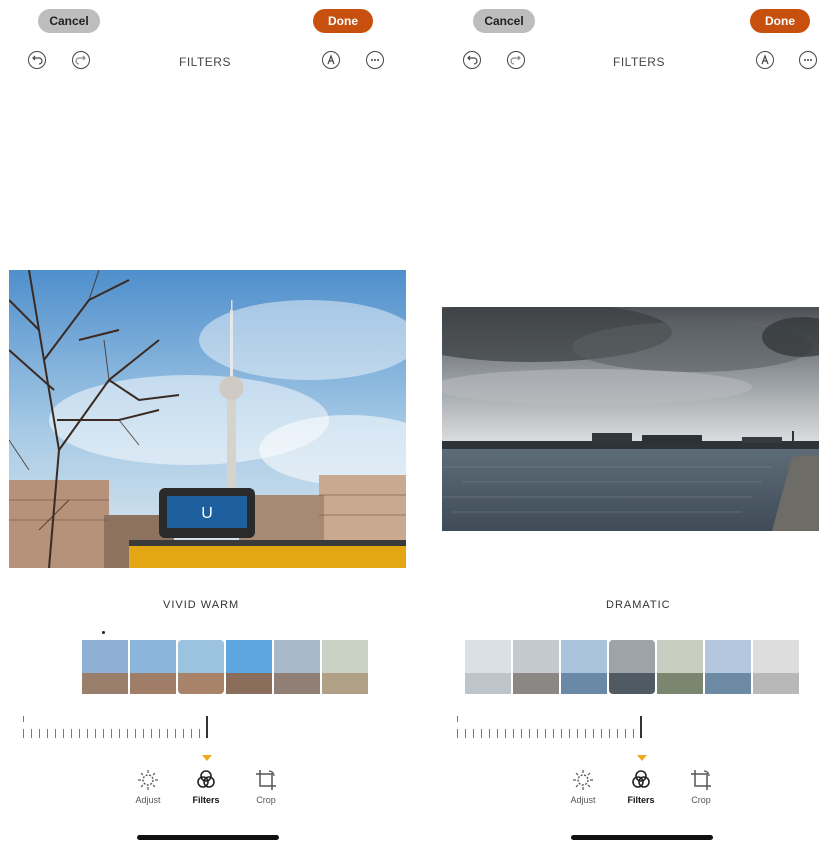 The height and width of the screenshot is (842, 819). Describe the element at coordinates (630, 419) in the screenshot. I see `photo-preview` at that location.